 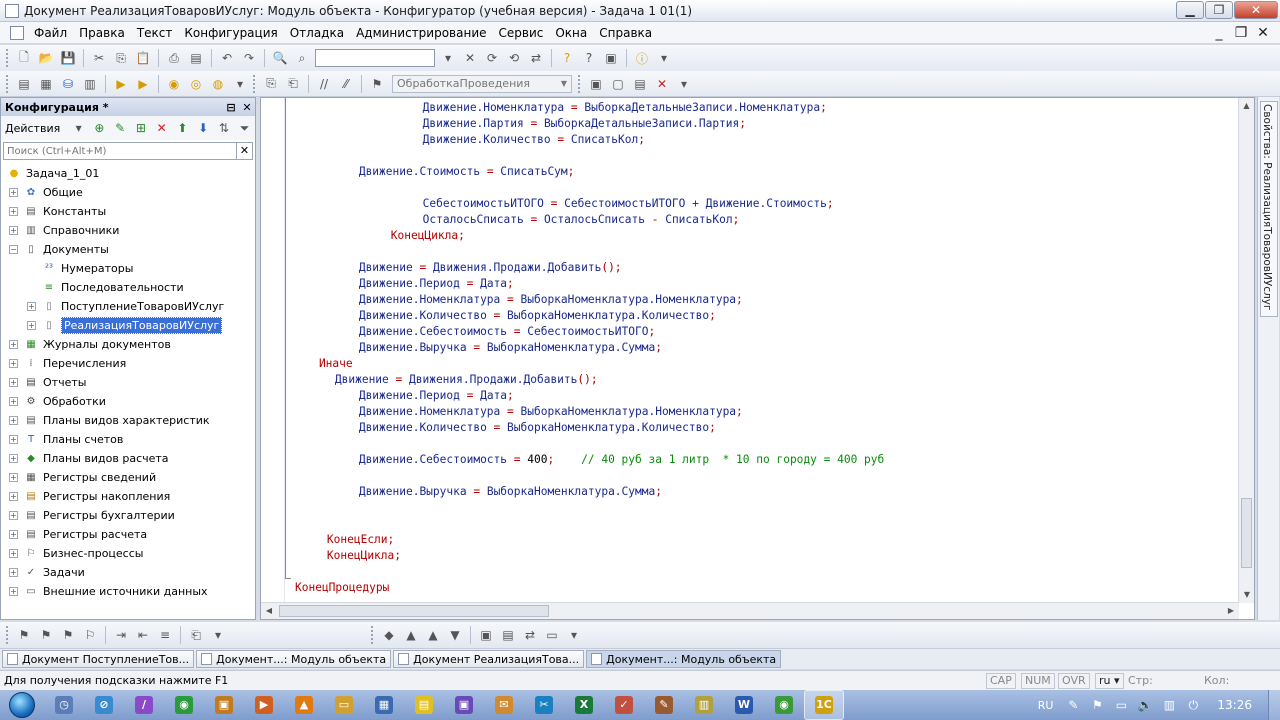 I want to click on minimize-button: ▁, so click(x=1190, y=10).